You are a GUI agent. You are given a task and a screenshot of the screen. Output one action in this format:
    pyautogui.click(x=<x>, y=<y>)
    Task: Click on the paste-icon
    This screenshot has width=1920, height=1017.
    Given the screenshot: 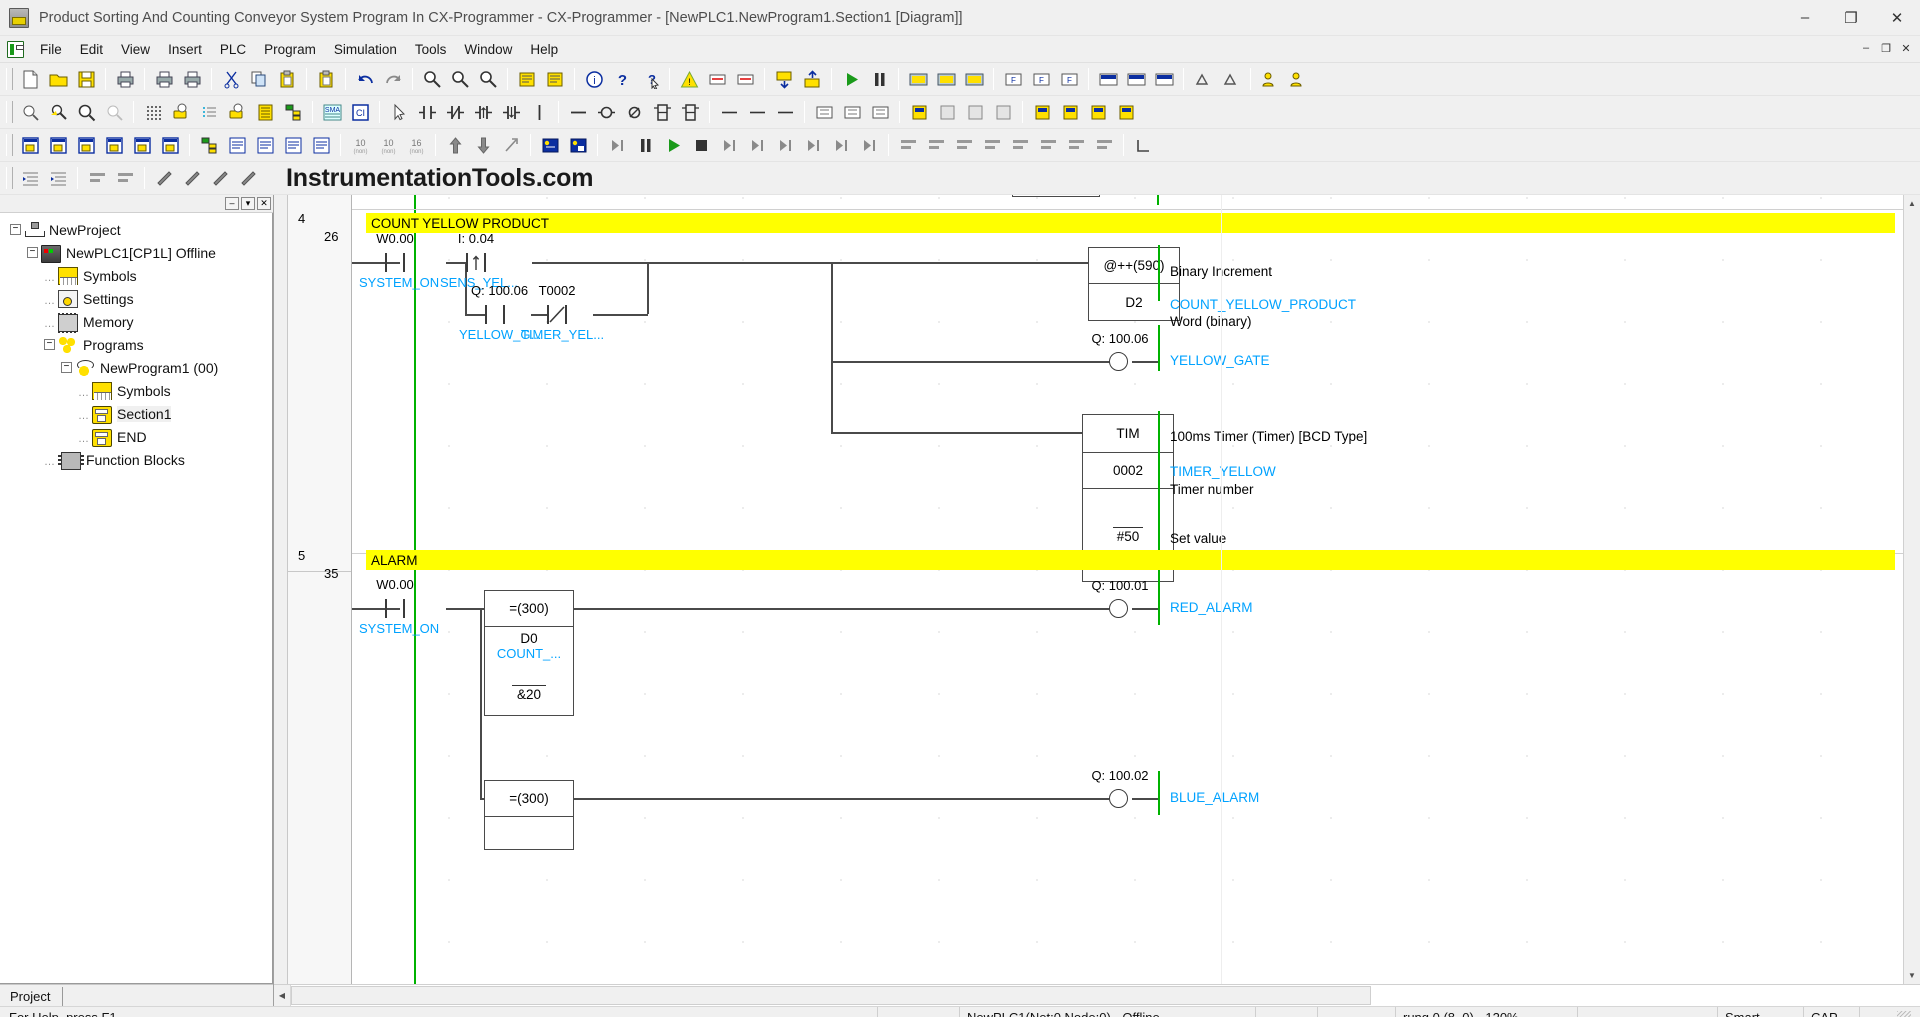 What is the action you would take?
    pyautogui.click(x=287, y=79)
    